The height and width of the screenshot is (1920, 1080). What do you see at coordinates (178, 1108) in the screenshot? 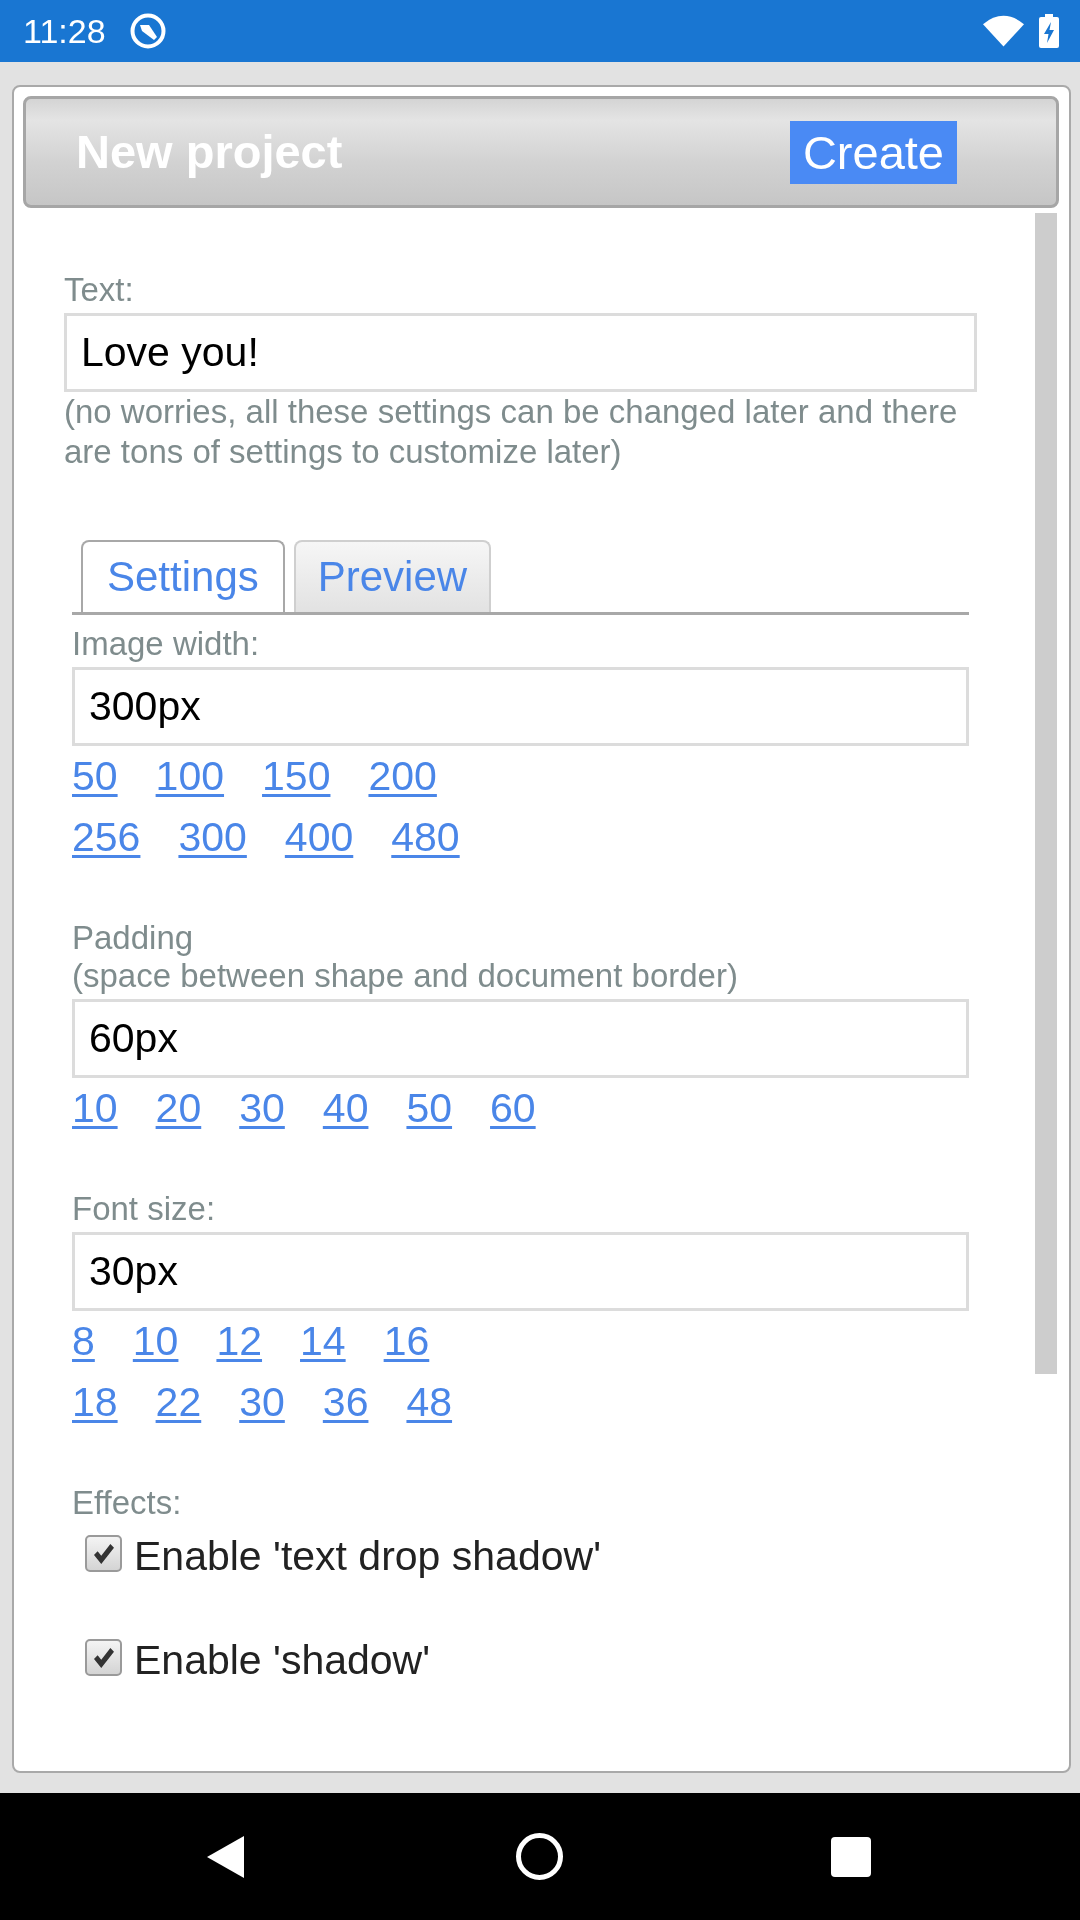
I see `preset-link: 20` at bounding box center [178, 1108].